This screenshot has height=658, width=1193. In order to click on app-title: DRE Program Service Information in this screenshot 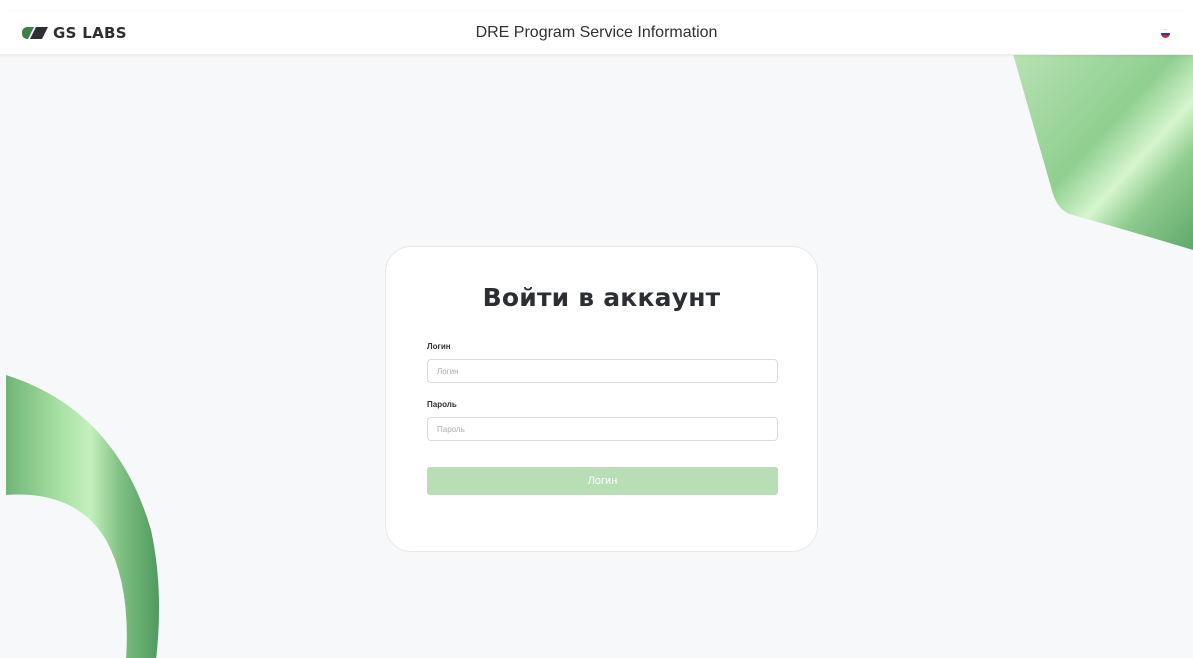, I will do `click(596, 32)`.